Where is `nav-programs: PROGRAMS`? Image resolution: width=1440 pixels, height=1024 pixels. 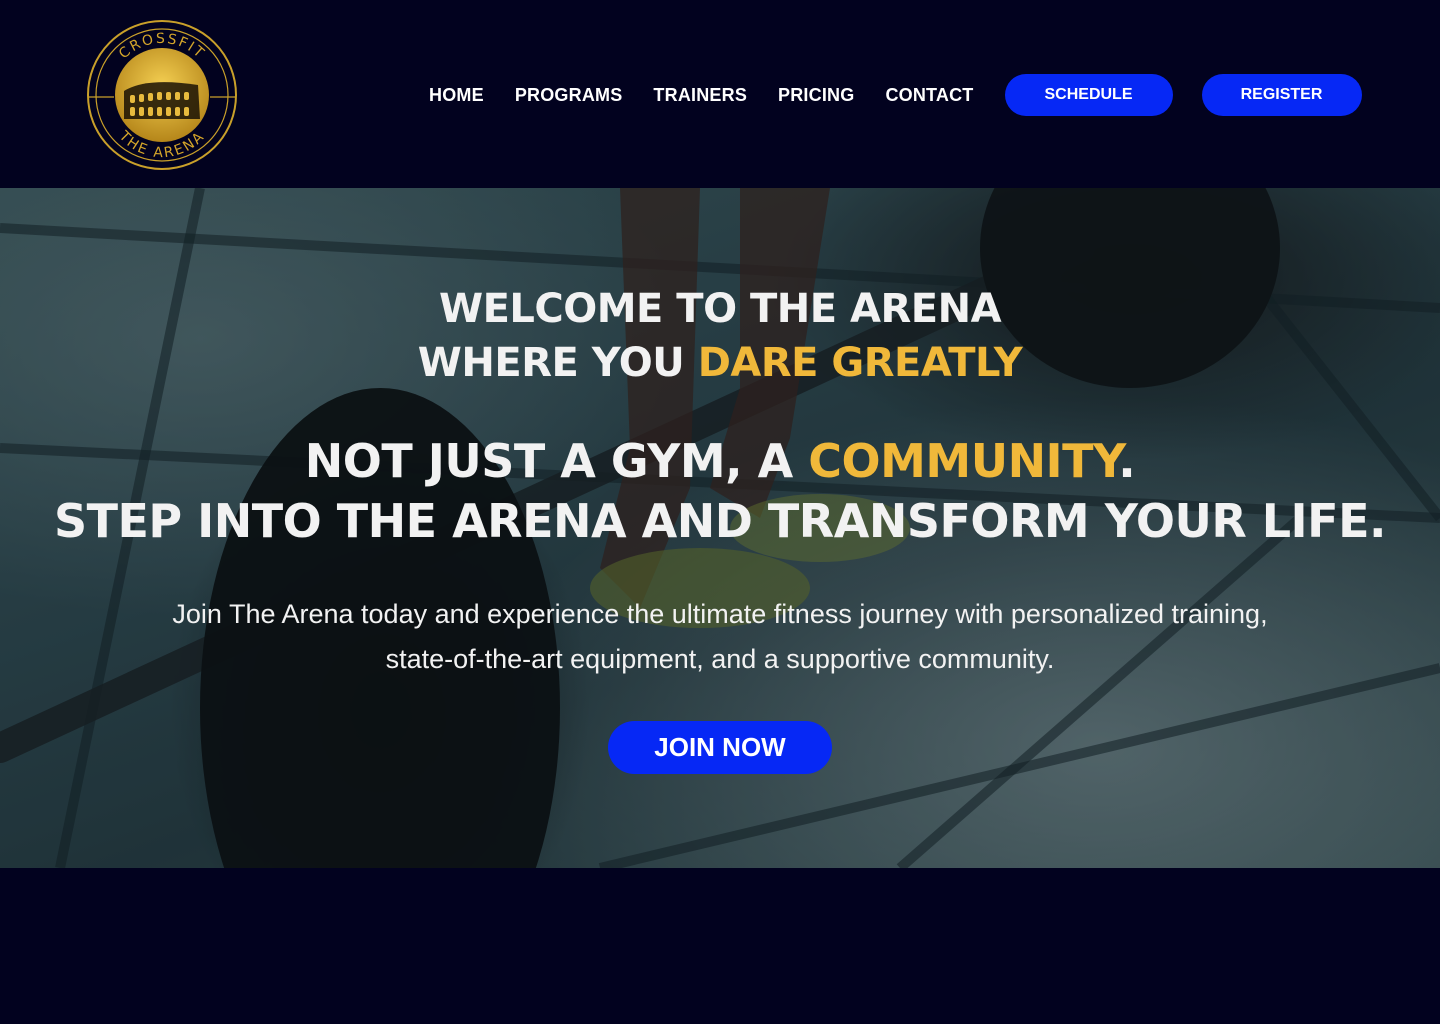
nav-programs: PROGRAMS is located at coordinates (569, 95).